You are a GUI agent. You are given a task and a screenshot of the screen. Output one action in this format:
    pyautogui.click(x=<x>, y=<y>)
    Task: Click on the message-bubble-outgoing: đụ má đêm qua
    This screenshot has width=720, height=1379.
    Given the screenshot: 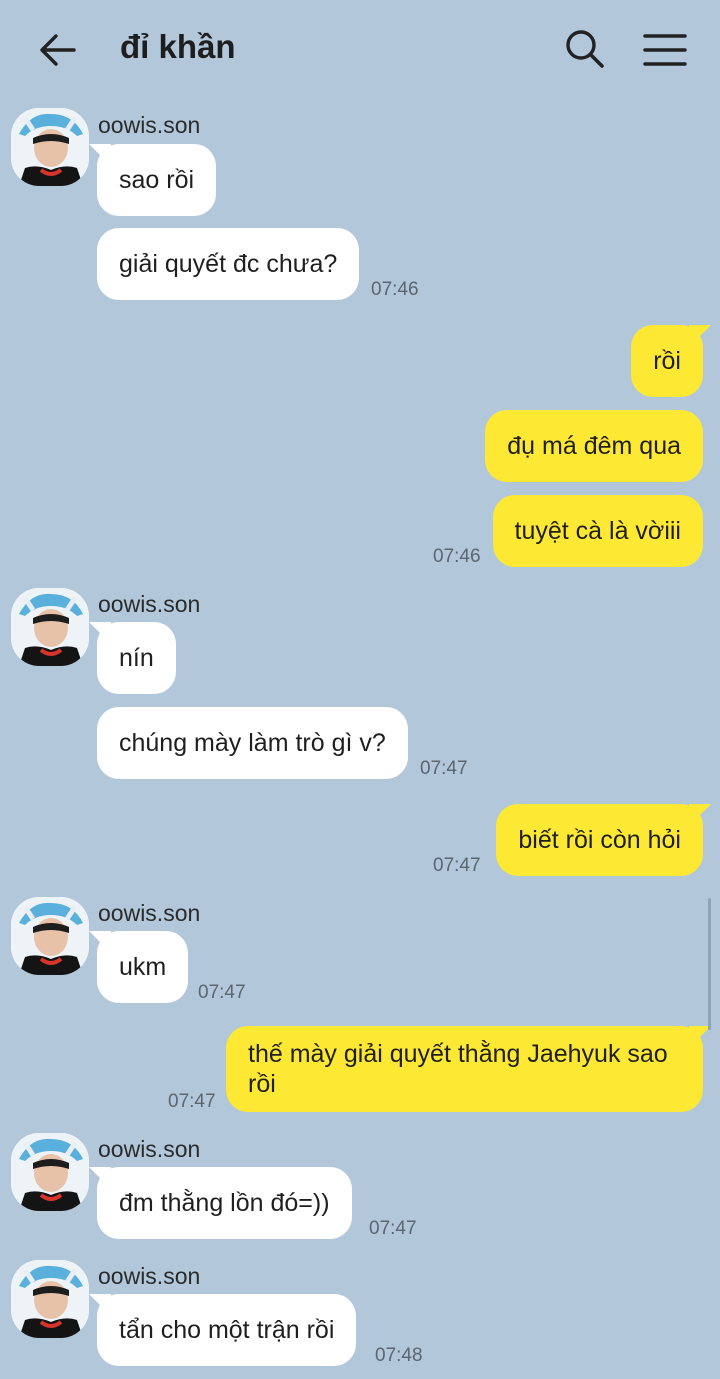 What is the action you would take?
    pyautogui.click(x=594, y=446)
    